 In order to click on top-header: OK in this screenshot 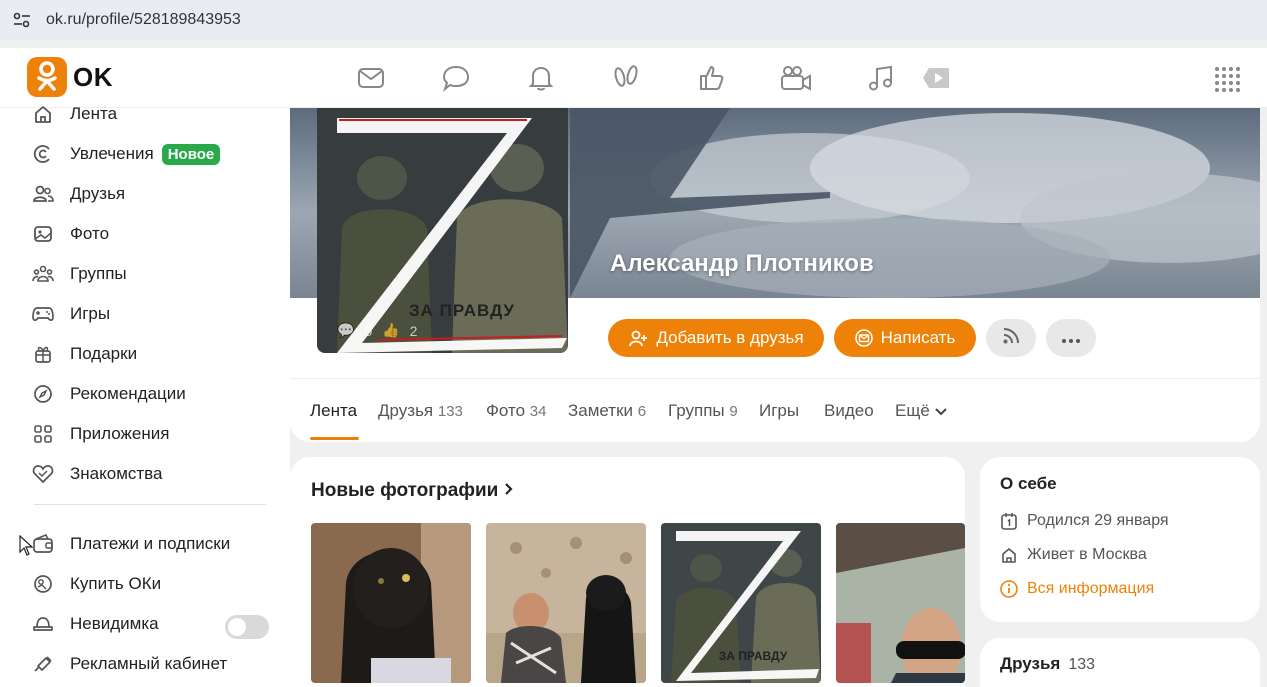, I will do `click(633, 78)`.